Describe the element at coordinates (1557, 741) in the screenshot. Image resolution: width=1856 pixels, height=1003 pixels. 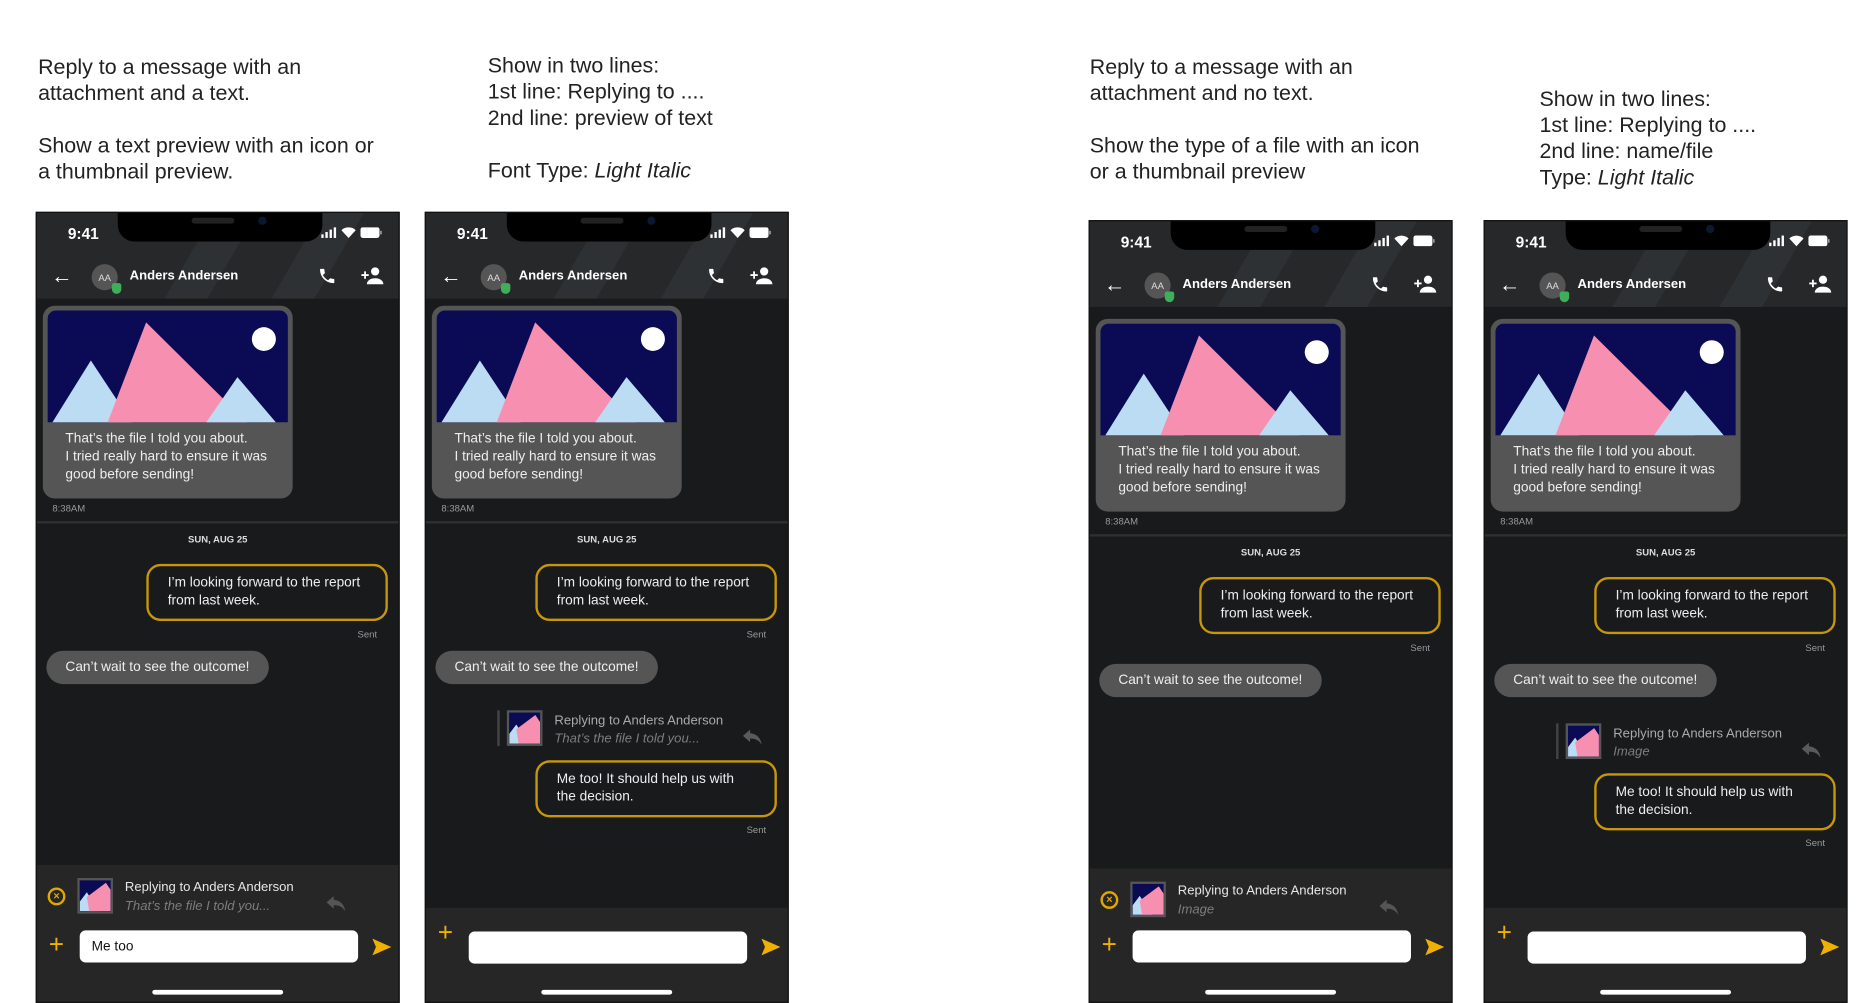
I see `quote-bar` at that location.